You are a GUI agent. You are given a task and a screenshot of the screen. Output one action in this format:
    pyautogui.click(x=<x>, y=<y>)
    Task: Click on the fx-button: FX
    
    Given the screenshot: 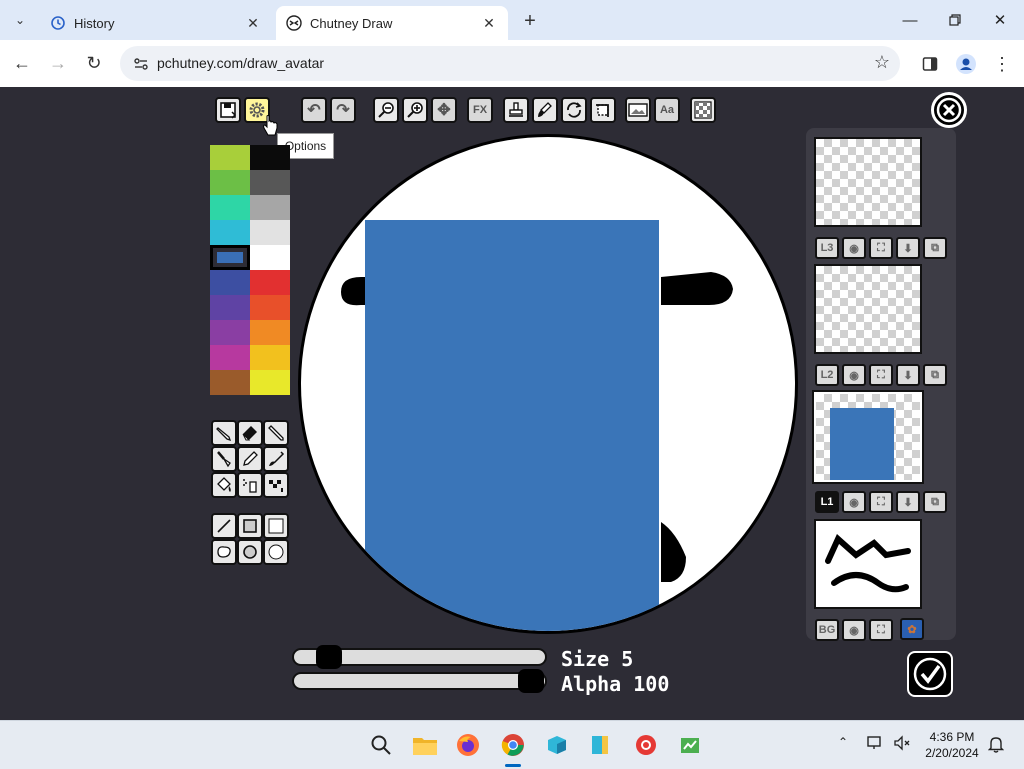 What is the action you would take?
    pyautogui.click(x=480, y=110)
    